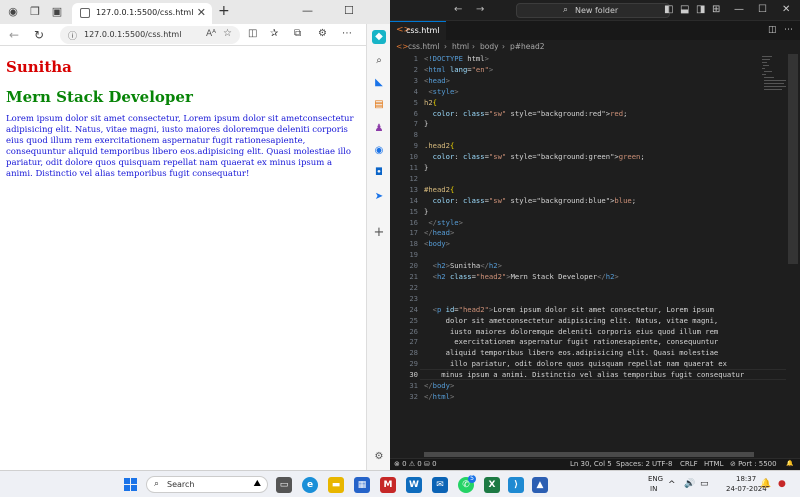  I want to click on live-server-port: ⊘ Port : 5500, so click(753, 464).